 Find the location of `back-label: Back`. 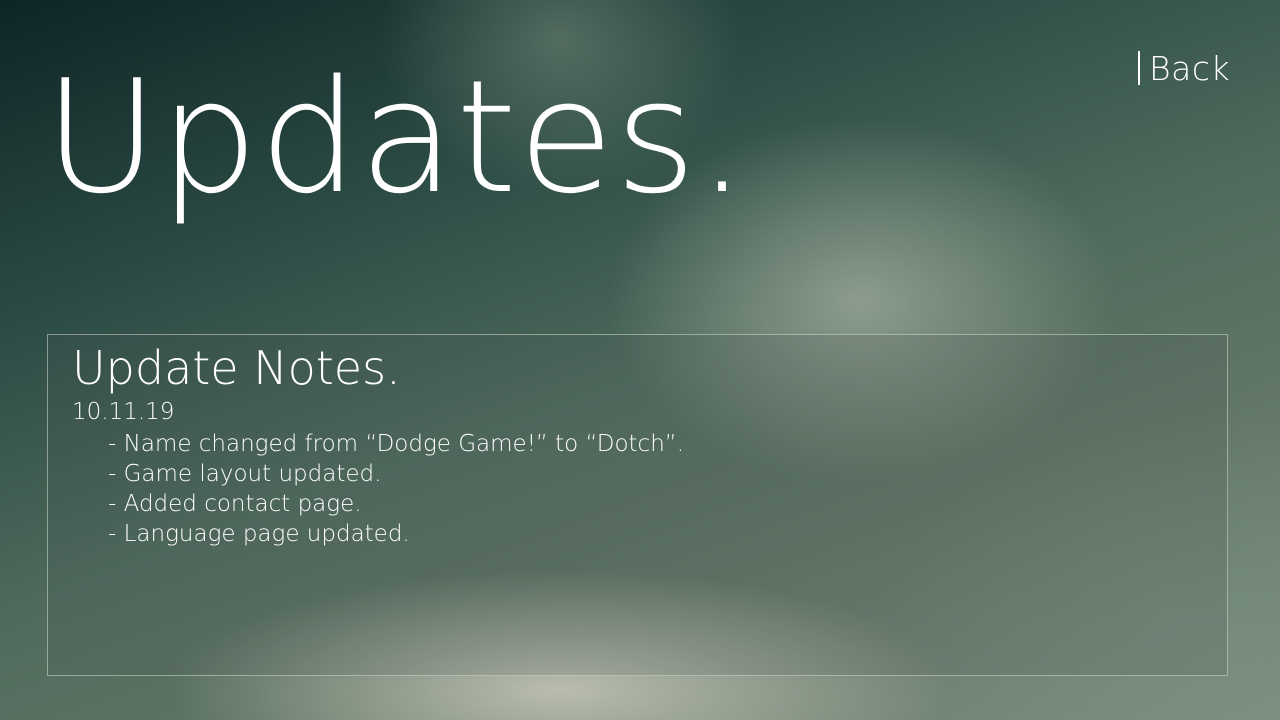

back-label: Back is located at coordinates (1190, 68).